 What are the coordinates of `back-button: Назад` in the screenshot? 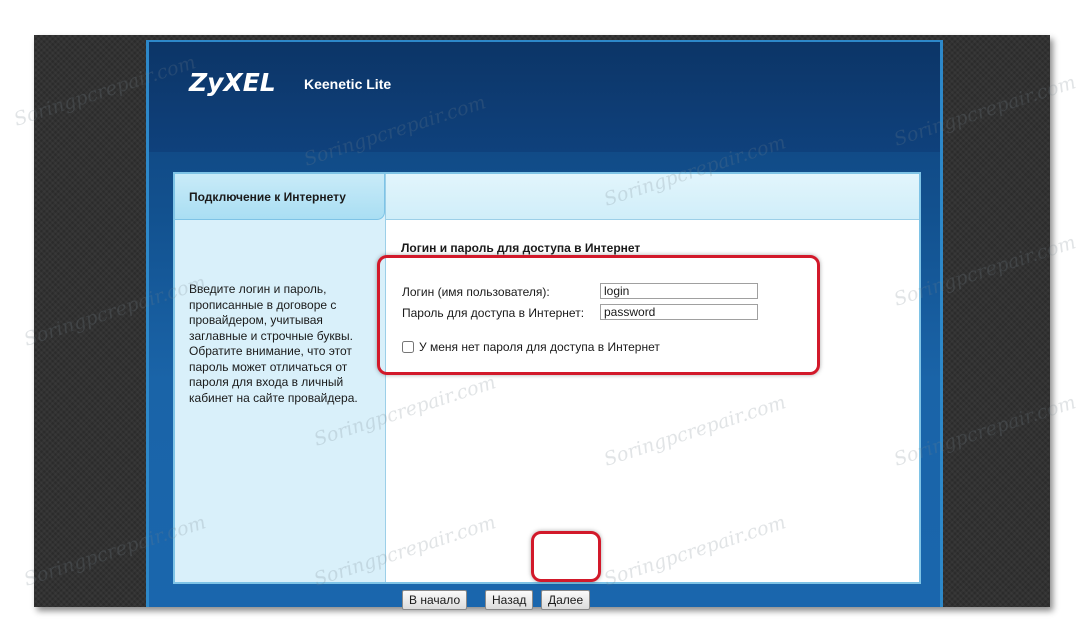 It's located at (509, 600).